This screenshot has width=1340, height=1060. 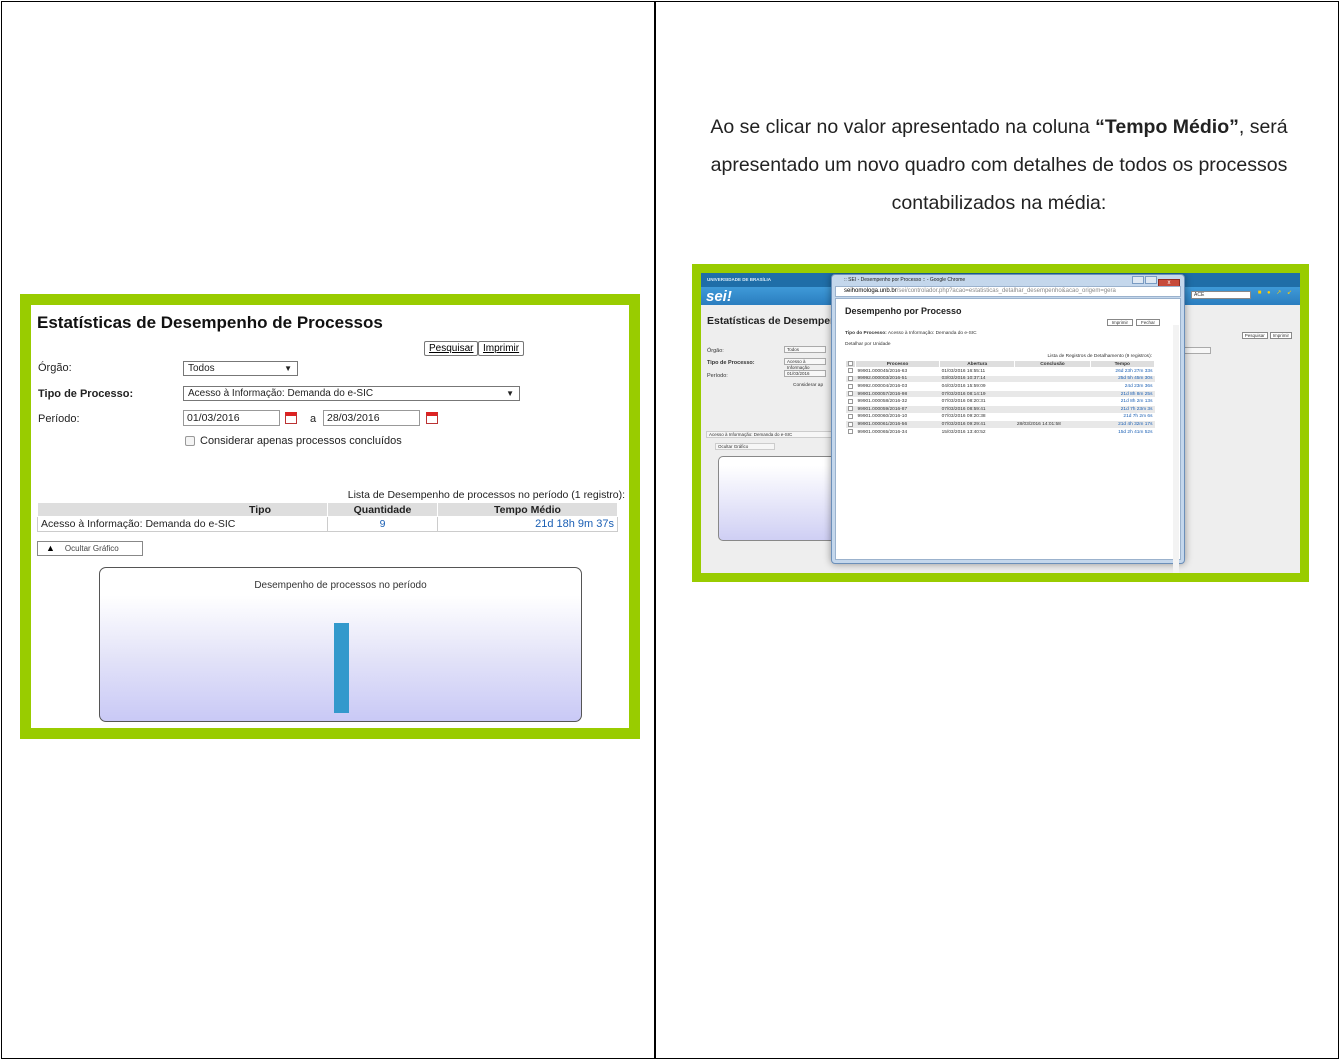 I want to click on cell-abertura: 01/03/2016 16:55:11, so click(x=977, y=371).